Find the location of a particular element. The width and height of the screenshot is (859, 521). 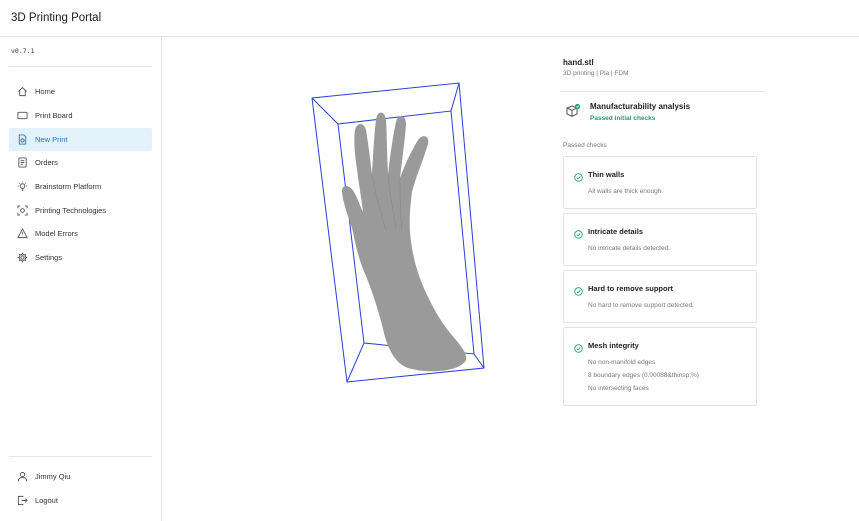

model-viewer is located at coordinates (397, 233).